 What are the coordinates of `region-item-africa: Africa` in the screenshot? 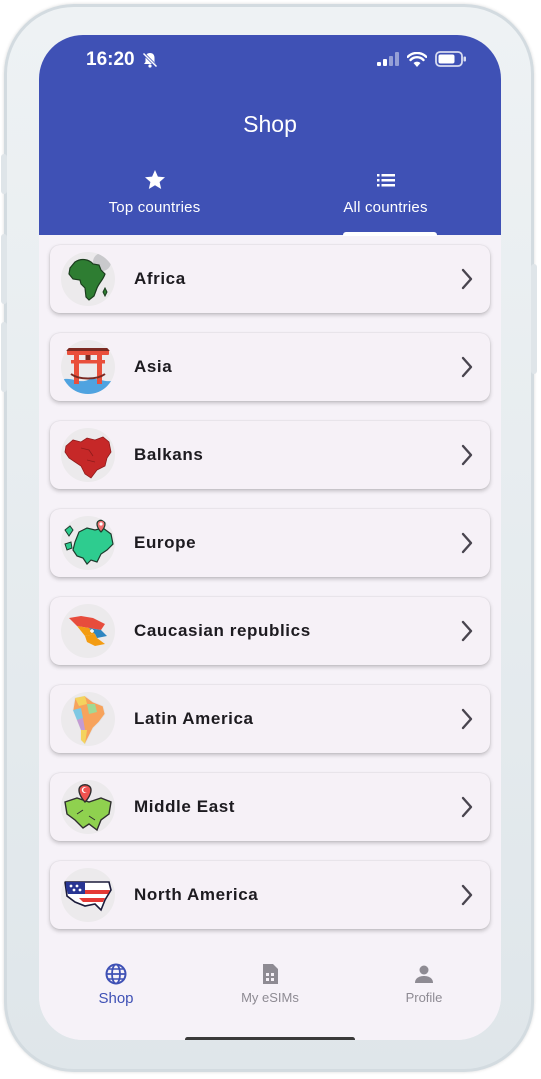 It's located at (270, 279).